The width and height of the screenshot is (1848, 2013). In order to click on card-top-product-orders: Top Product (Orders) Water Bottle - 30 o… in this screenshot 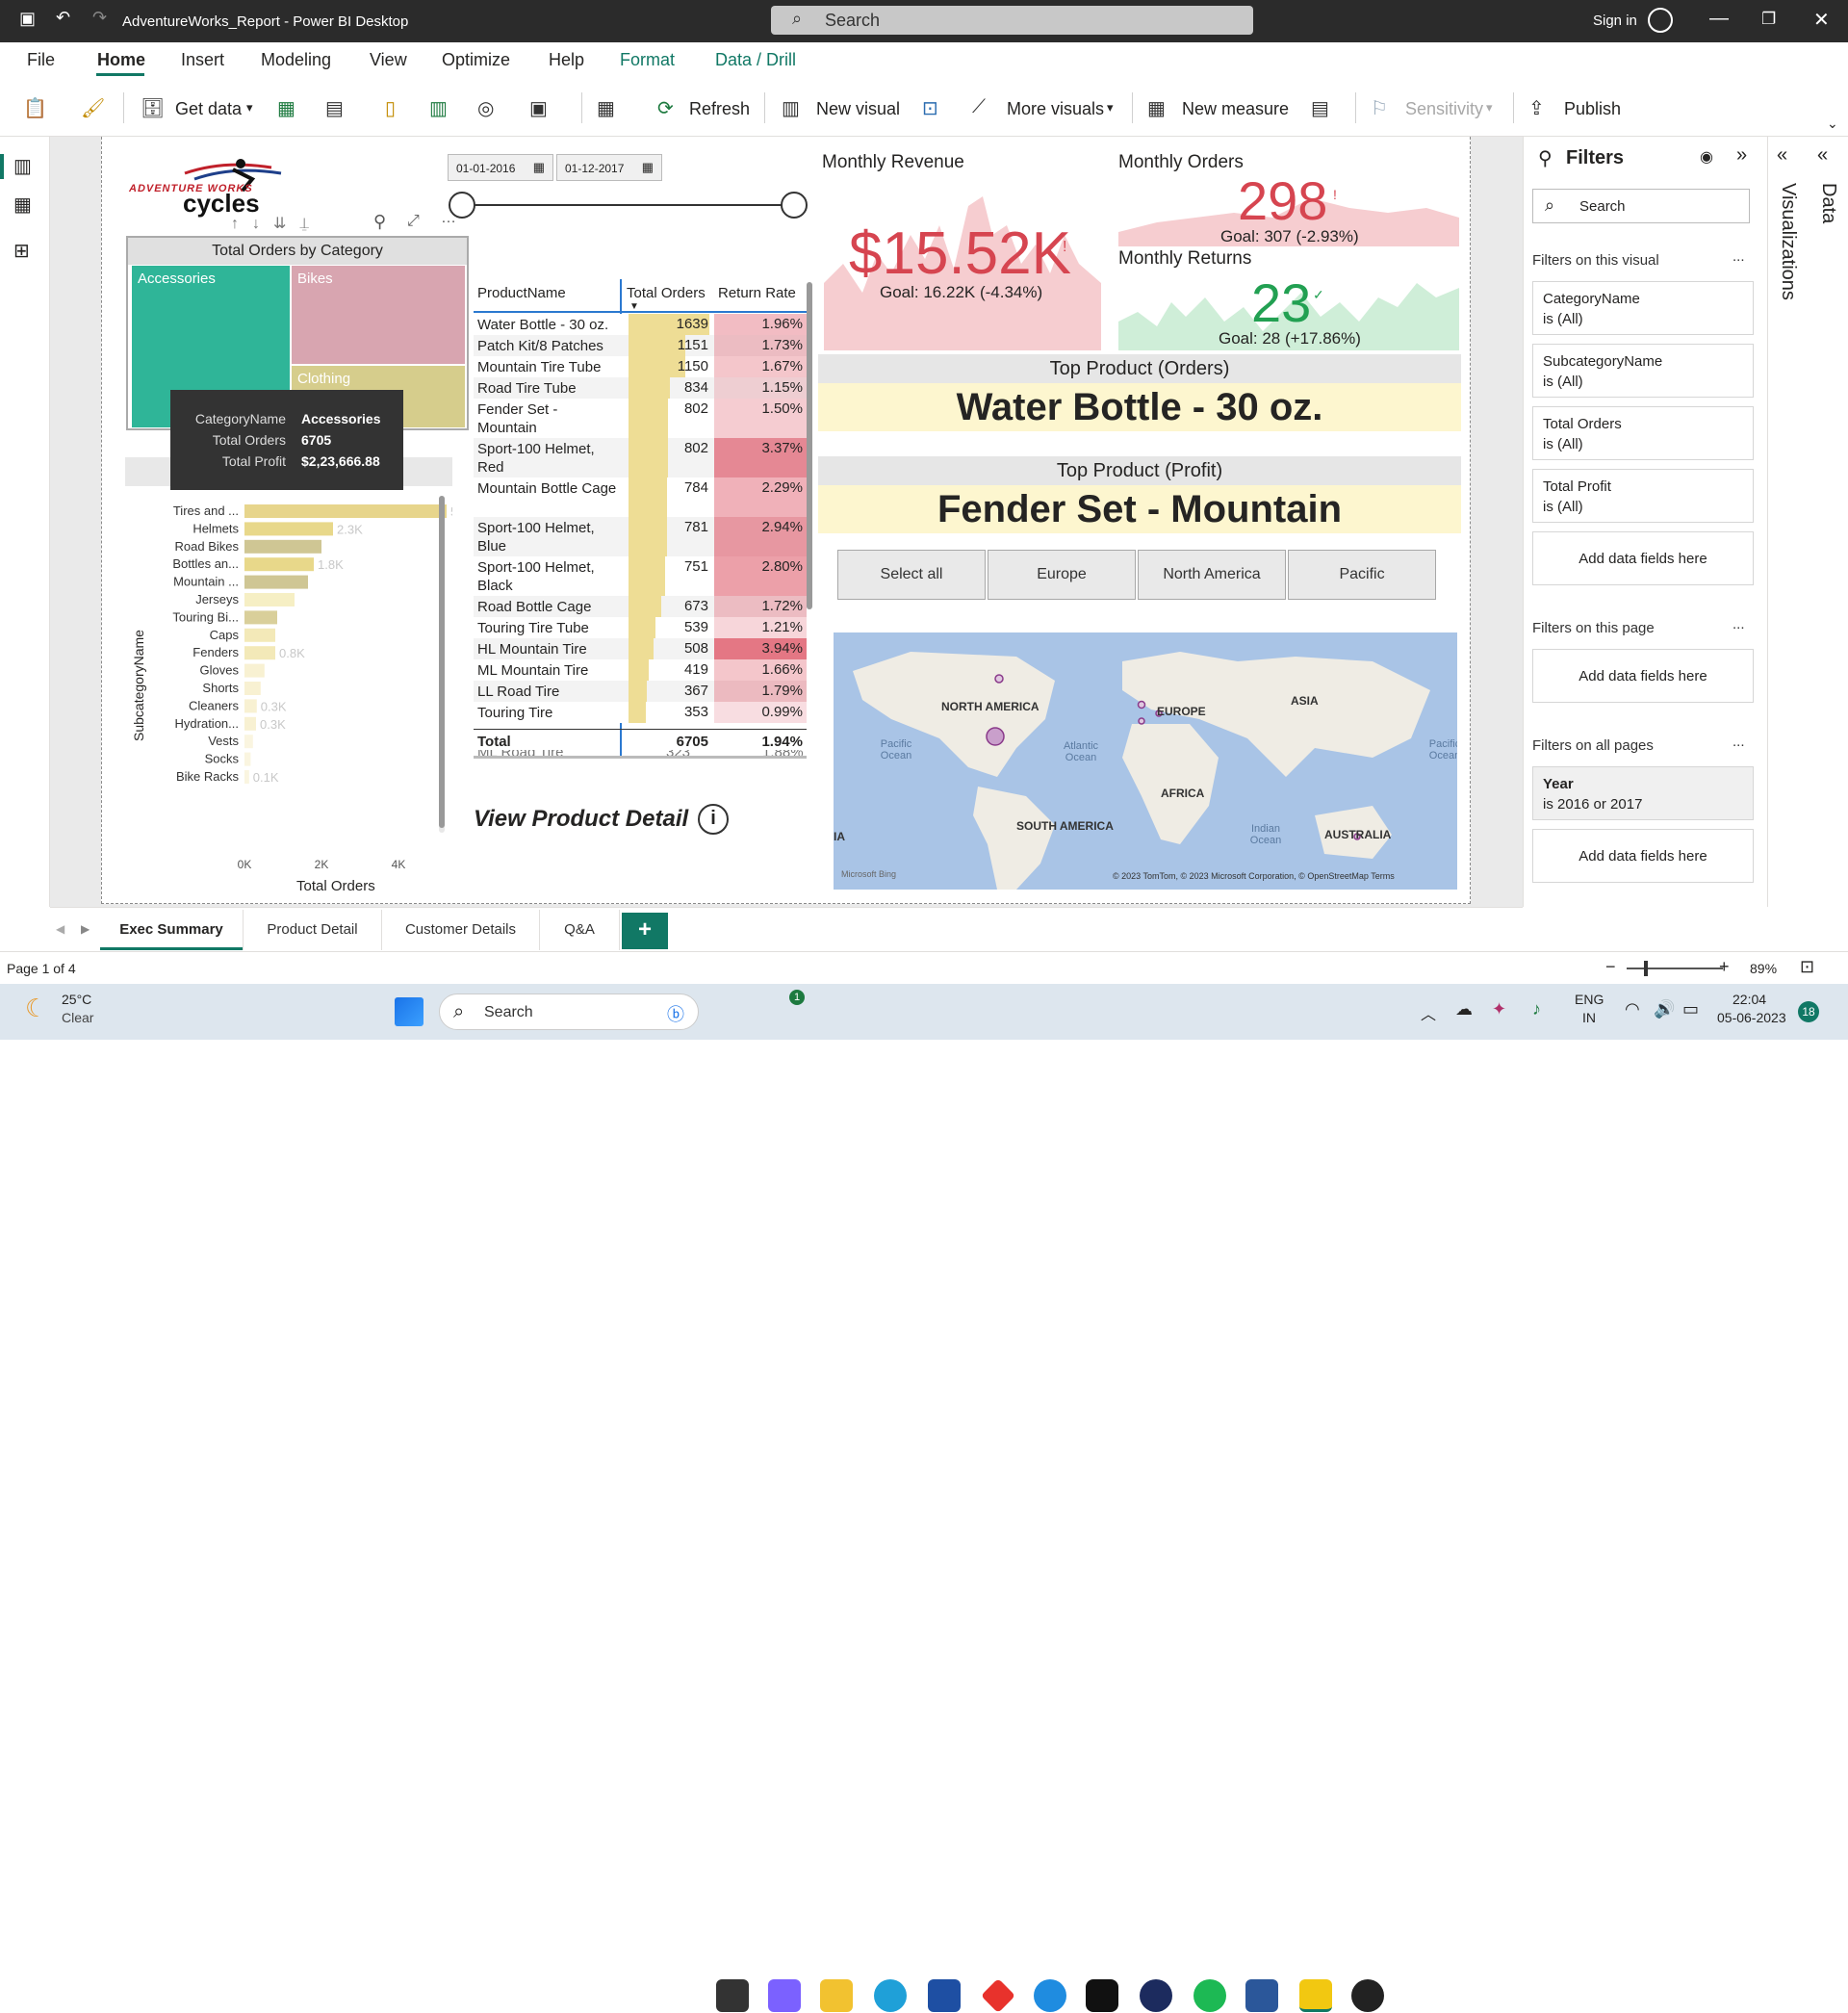, I will do `click(1139, 393)`.